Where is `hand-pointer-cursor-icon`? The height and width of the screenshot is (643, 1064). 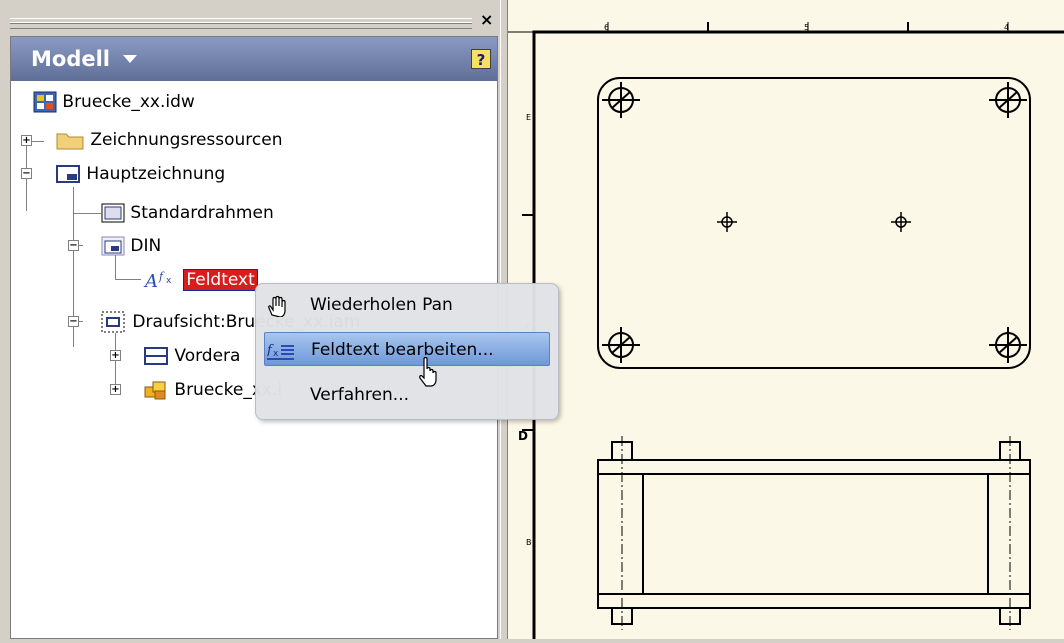 hand-pointer-cursor-icon is located at coordinates (429, 373).